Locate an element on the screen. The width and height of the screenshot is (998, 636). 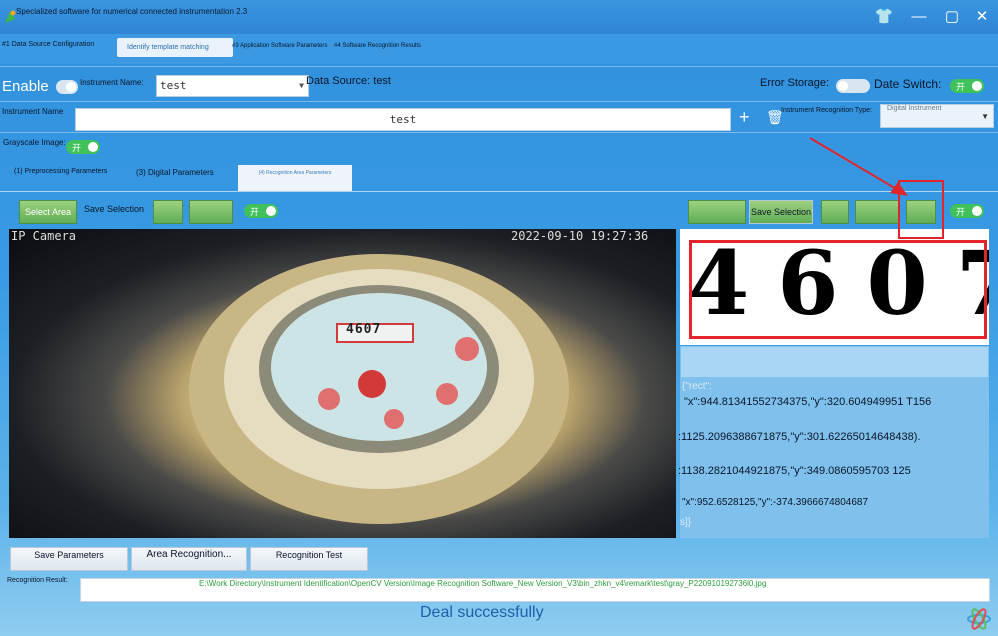
skin-icon: 👕 is located at coordinates (884, 17).